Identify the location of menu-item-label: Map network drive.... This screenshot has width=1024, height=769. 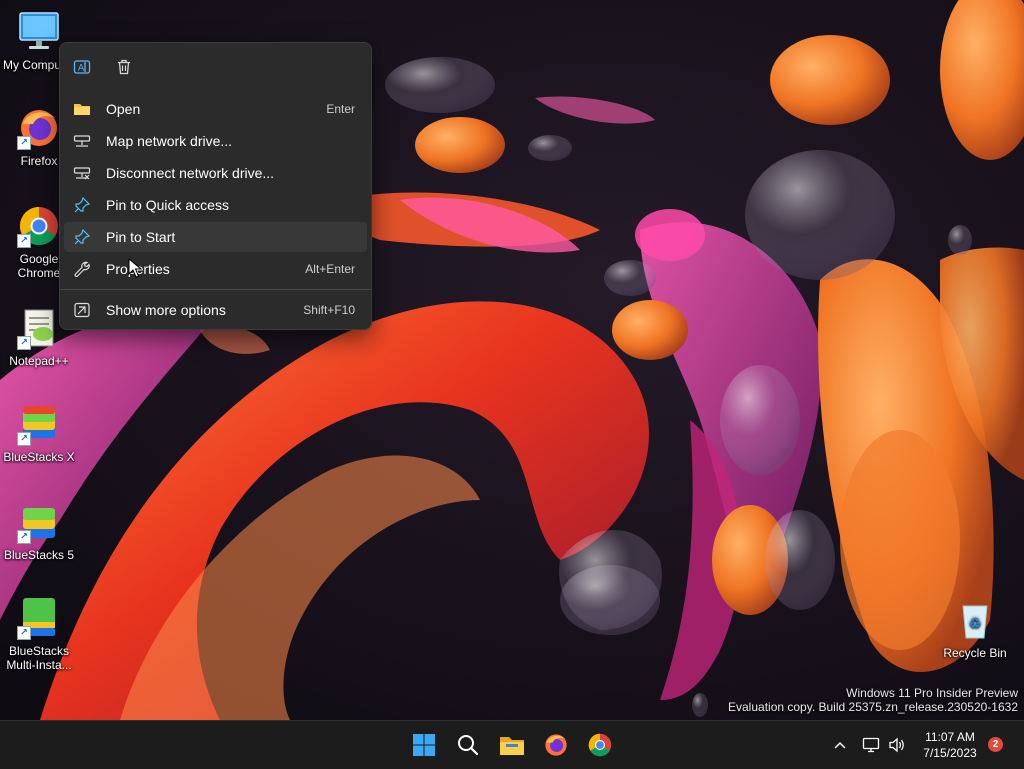
(169, 141).